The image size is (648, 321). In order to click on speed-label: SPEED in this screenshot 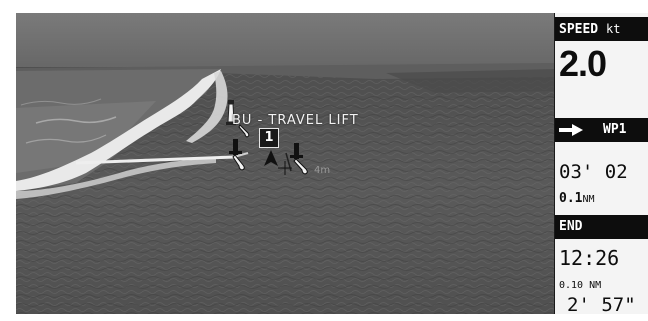, I will do `click(579, 29)`.